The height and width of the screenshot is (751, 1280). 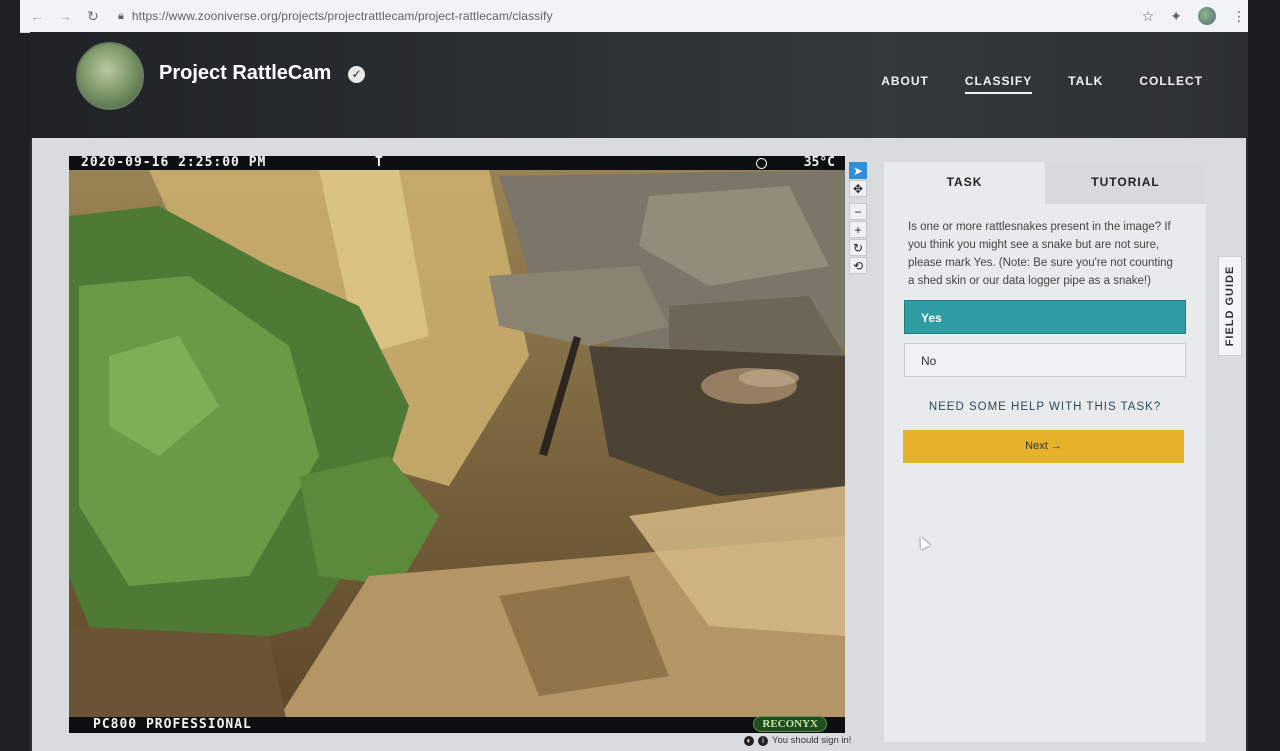 I want to click on menu-icon: ⋮, so click(x=1239, y=16).